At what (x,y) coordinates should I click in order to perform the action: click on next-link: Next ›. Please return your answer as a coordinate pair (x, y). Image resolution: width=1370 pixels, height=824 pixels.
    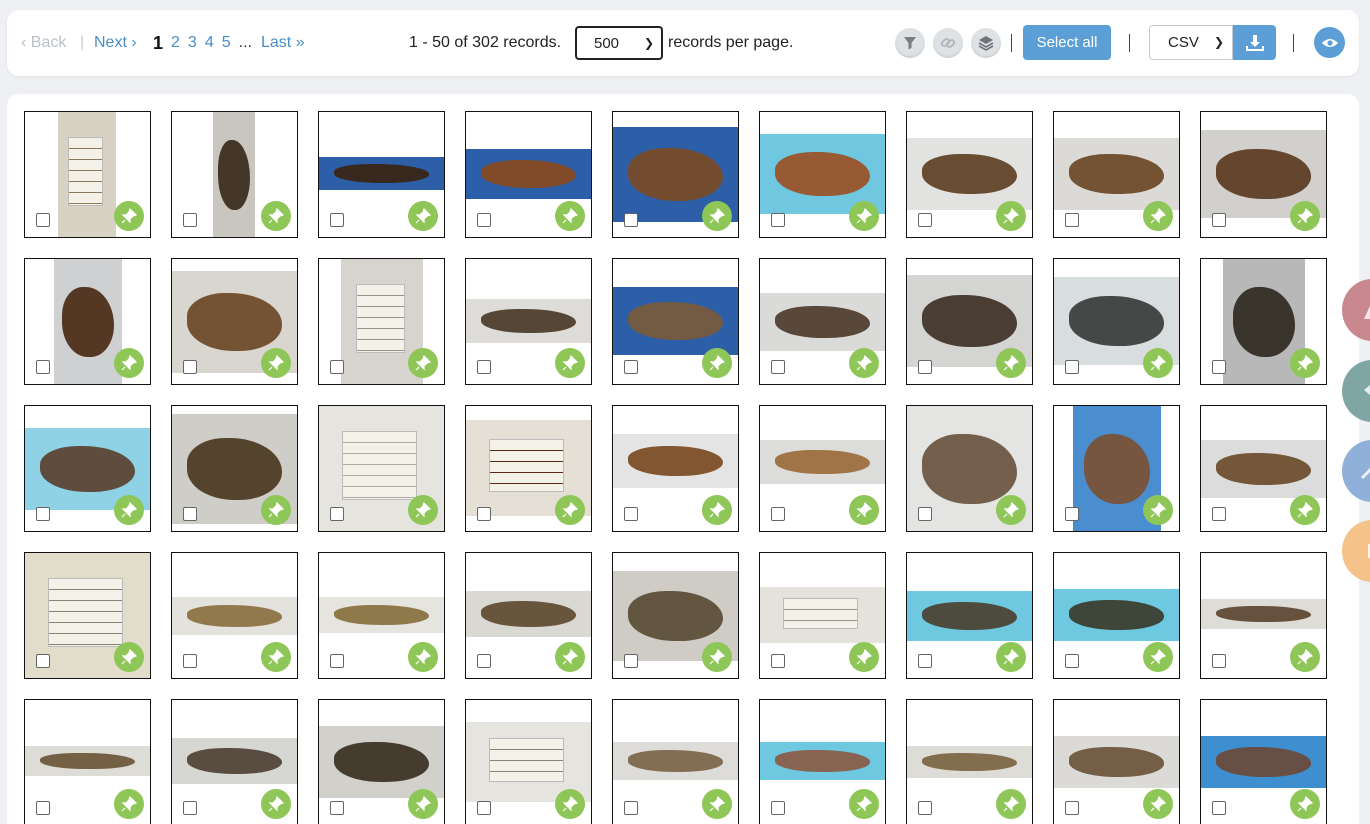
    Looking at the image, I should click on (115, 43).